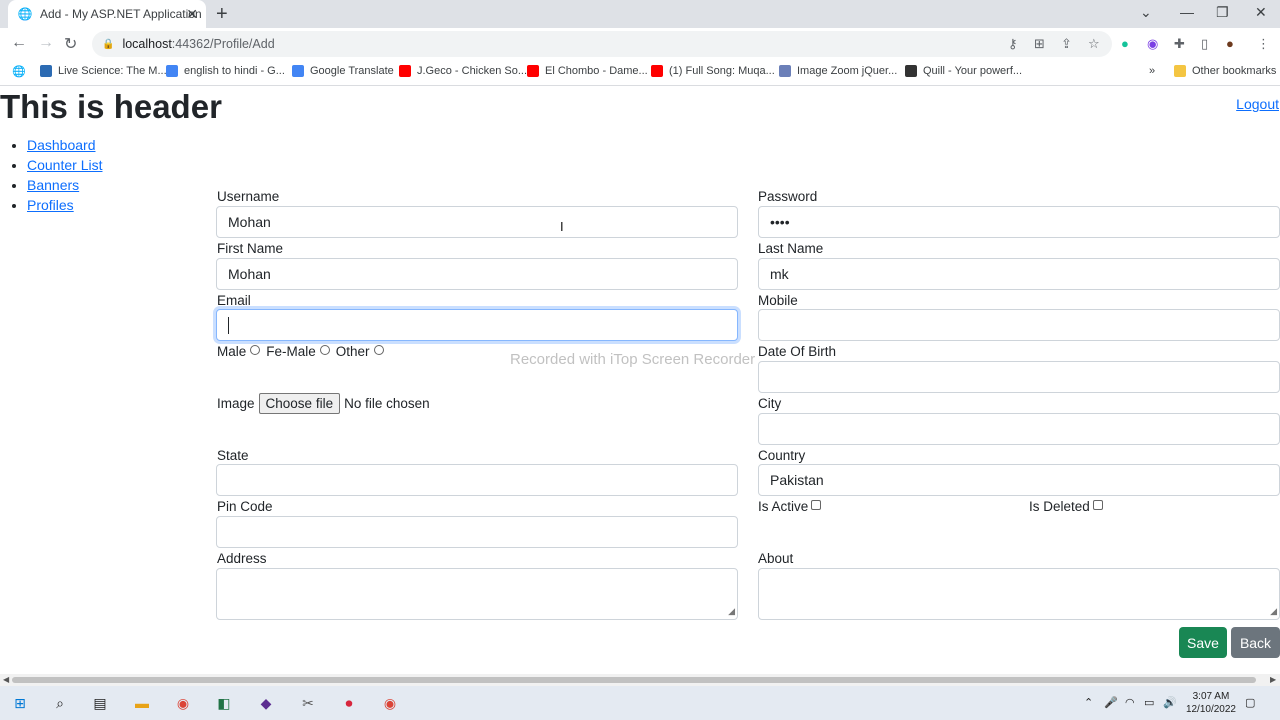  Describe the element at coordinates (387, 403) in the screenshot. I see `file-status: No file chosen` at that location.